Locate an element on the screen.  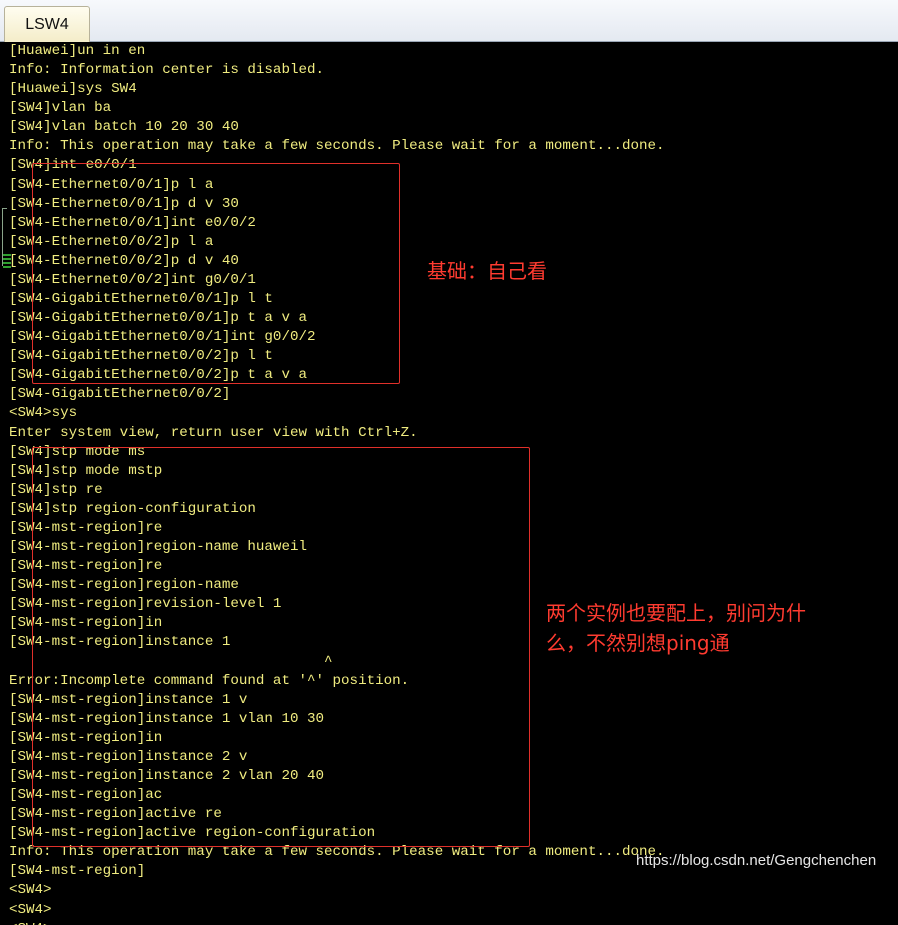
terminal-line: <SW4>sys is located at coordinates (43, 413).